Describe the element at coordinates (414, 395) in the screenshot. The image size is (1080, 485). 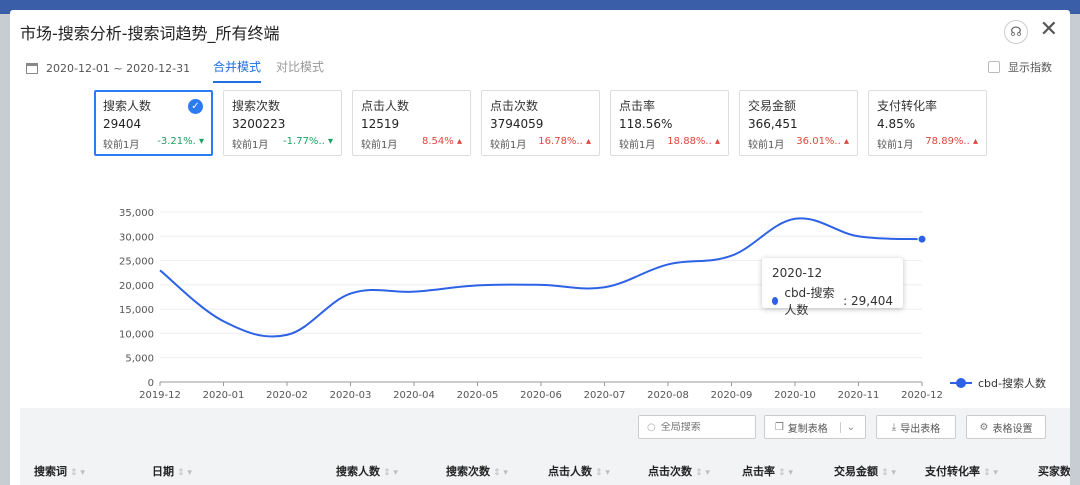
I see `x-tick-label: 2020-04` at that location.